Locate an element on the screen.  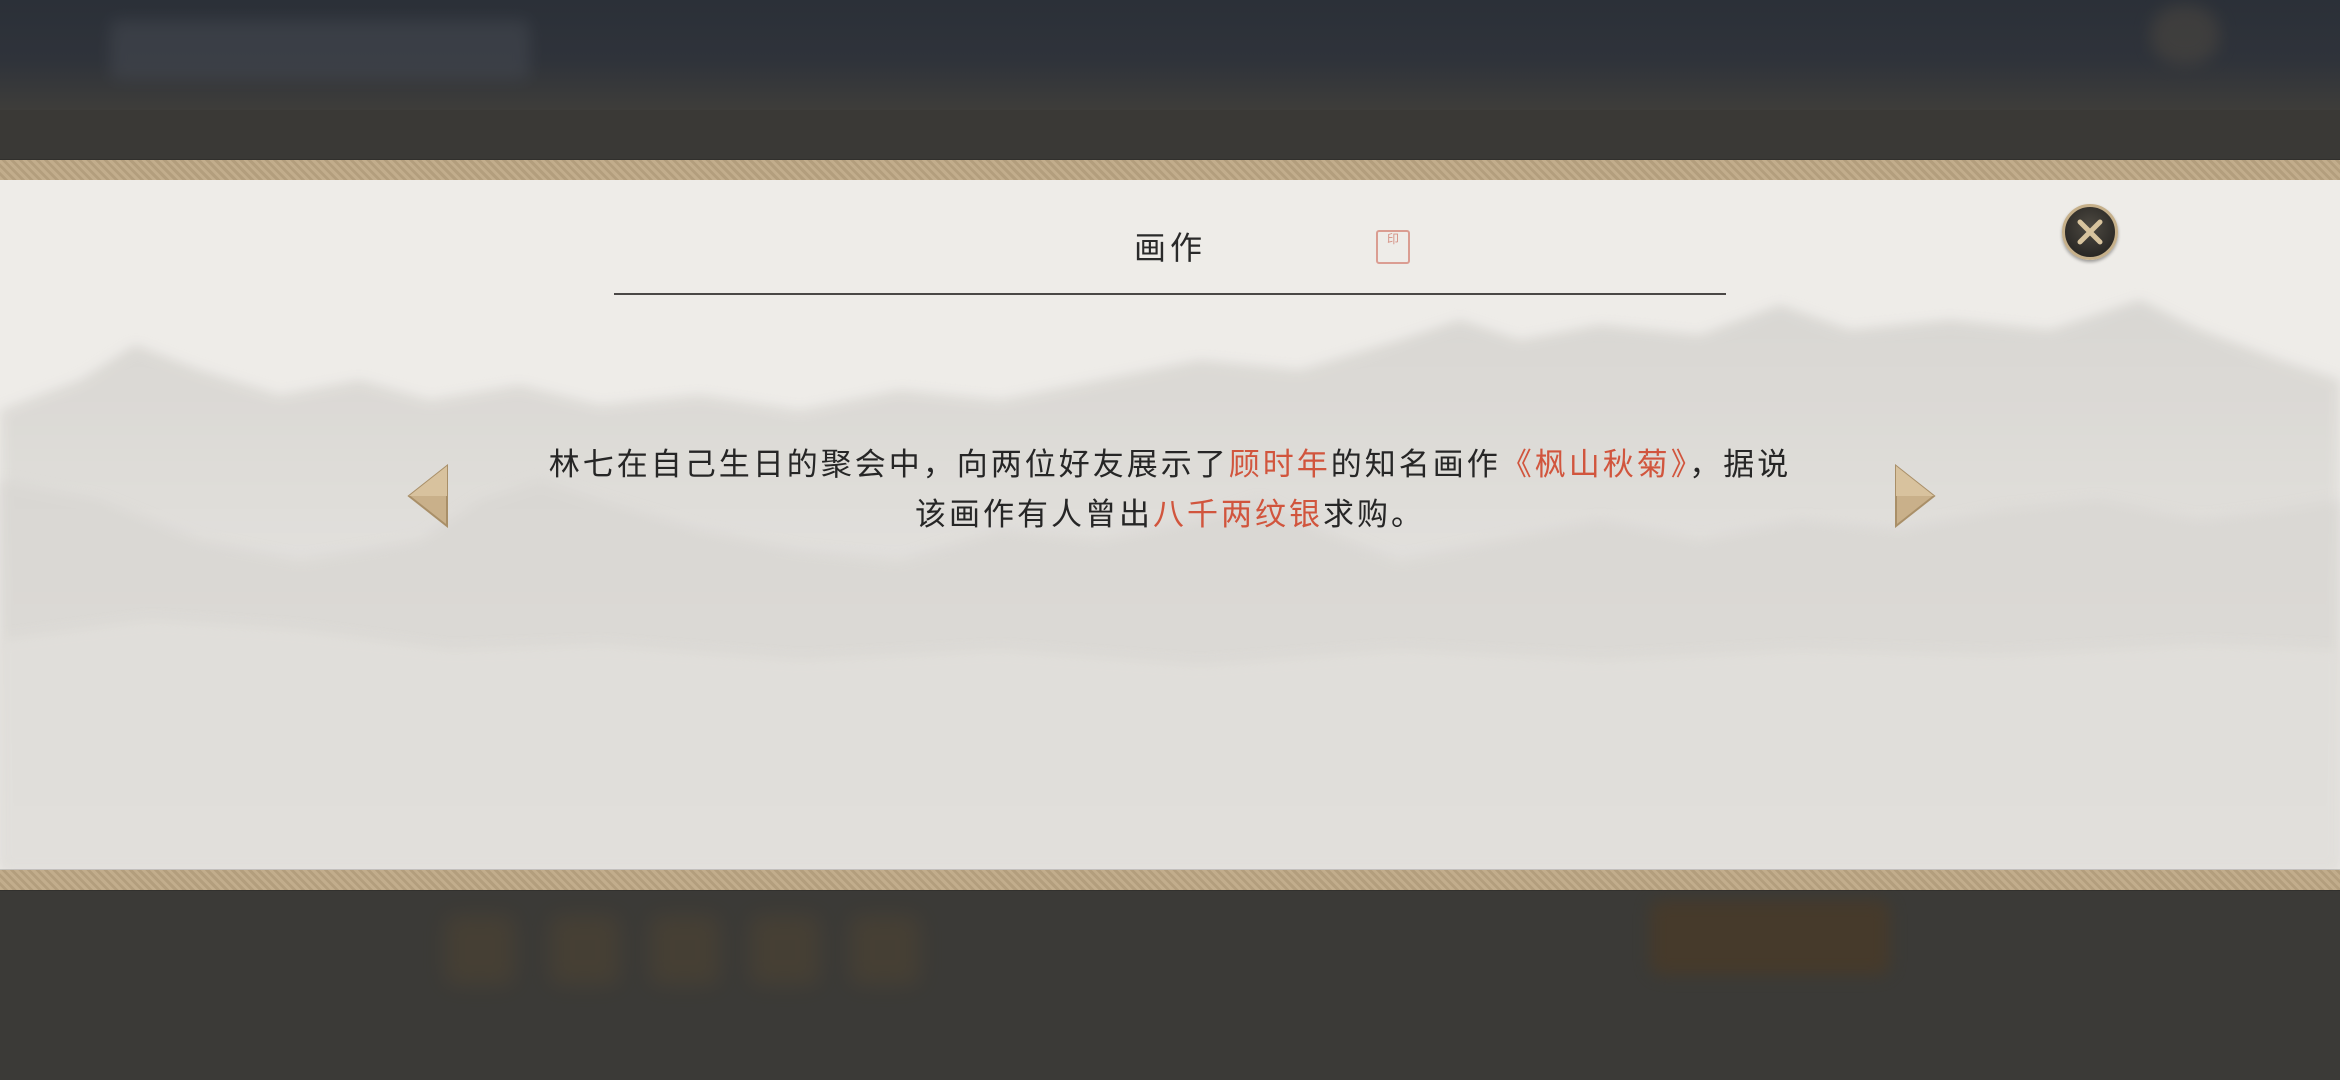
prev-page-button is located at coordinates (427, 496).